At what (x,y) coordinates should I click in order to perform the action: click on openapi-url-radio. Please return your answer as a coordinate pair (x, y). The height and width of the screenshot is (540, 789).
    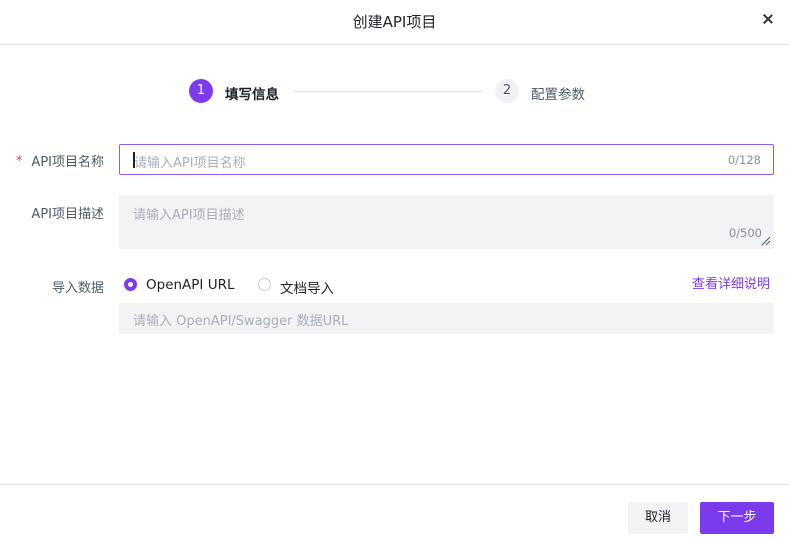
    Looking at the image, I should click on (130, 284).